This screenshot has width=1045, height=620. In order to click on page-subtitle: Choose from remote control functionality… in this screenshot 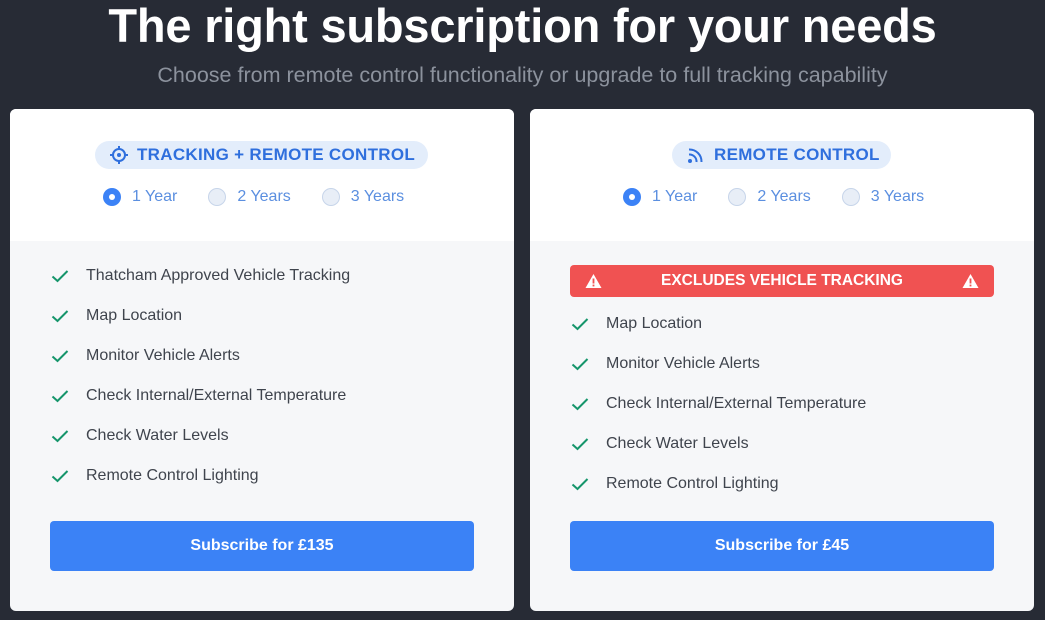, I will do `click(522, 75)`.